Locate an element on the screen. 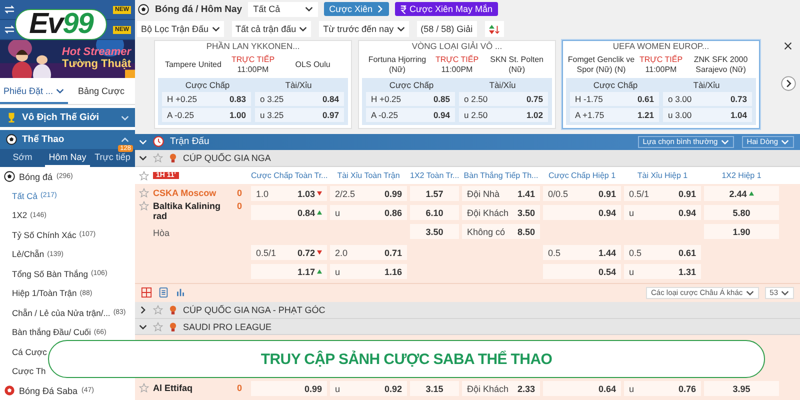 This screenshot has width=800, height=400. filter-dropdown: Bộ Lọc Trận Đấu is located at coordinates (180, 29).